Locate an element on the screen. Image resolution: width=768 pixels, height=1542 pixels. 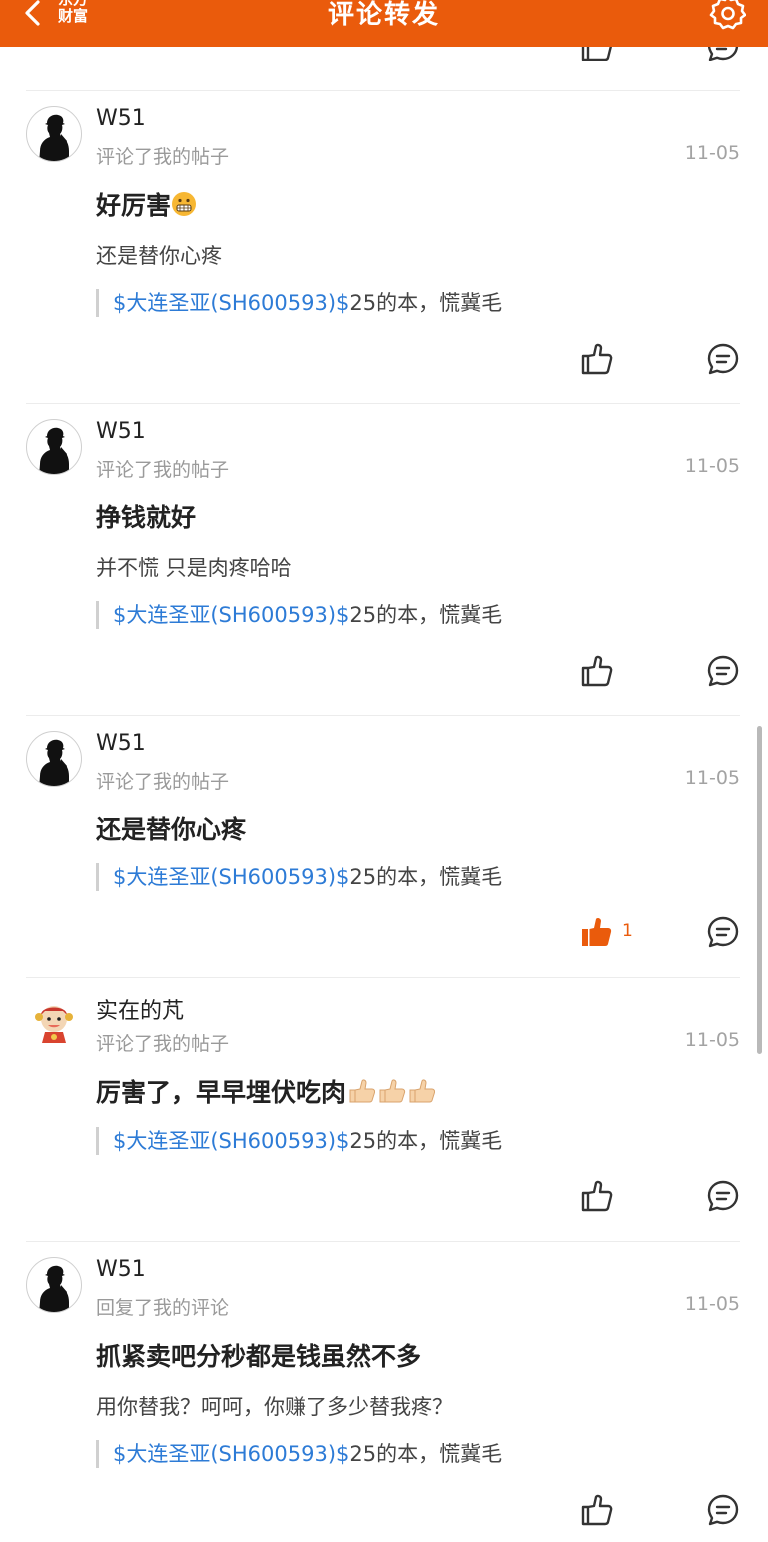
top-bar: 东方 财富 评论转发 is located at coordinates (384, 23).